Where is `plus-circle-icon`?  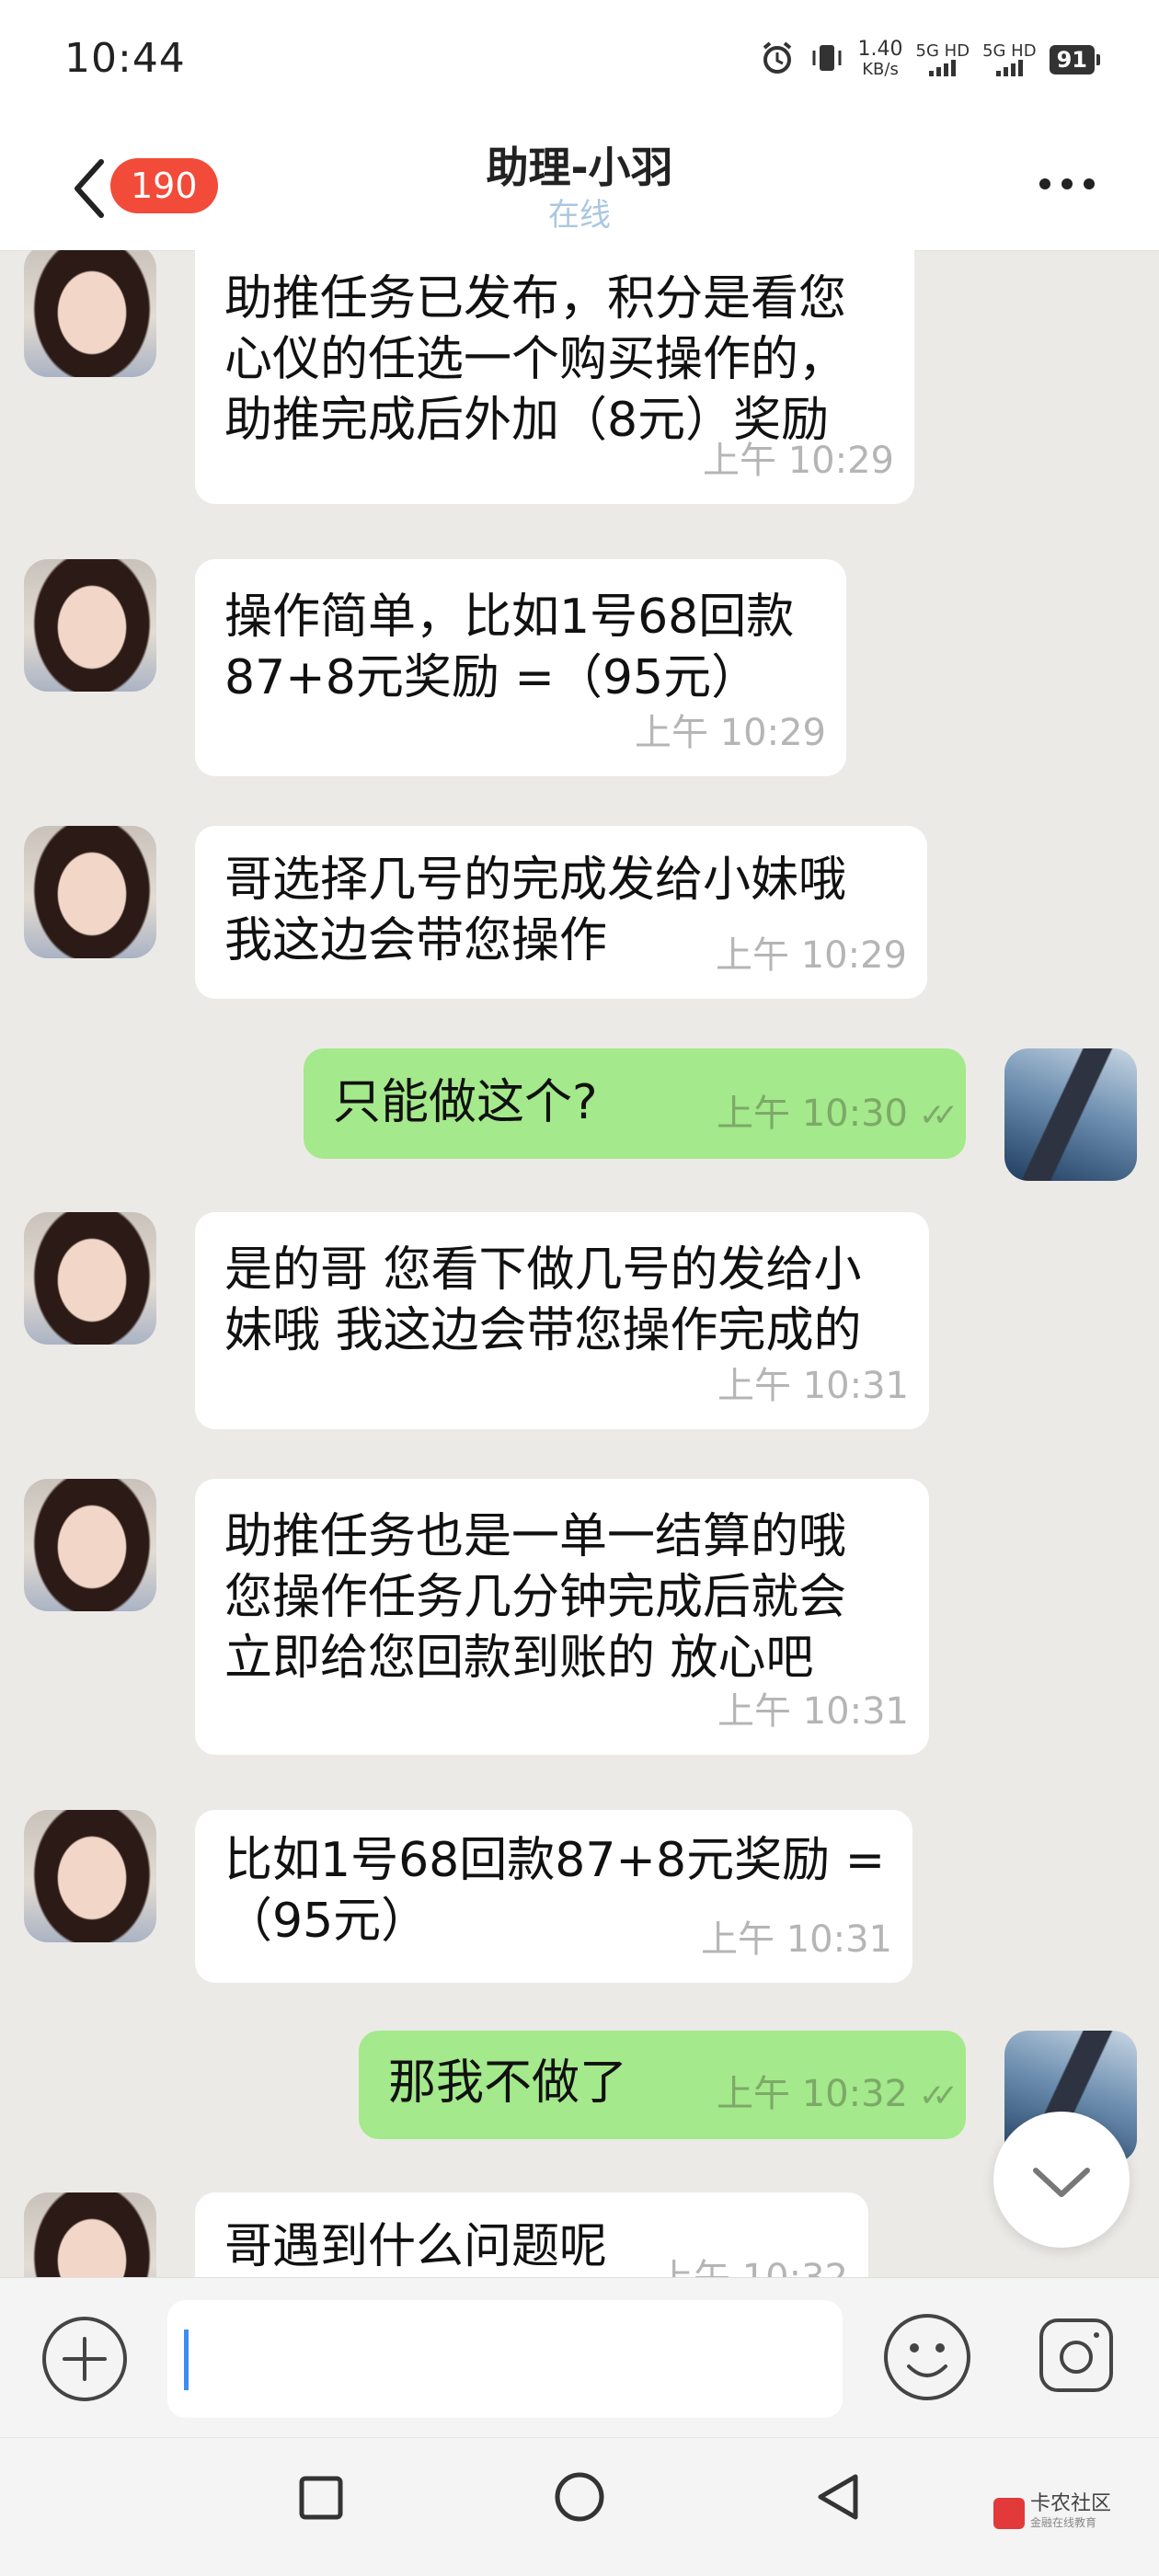
plus-circle-icon is located at coordinates (84, 2359).